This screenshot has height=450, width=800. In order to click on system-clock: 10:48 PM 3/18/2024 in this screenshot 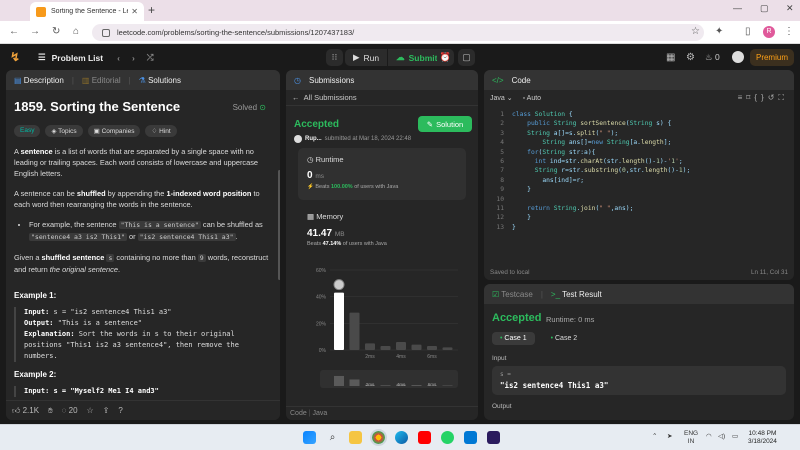, I will do `click(762, 438)`.